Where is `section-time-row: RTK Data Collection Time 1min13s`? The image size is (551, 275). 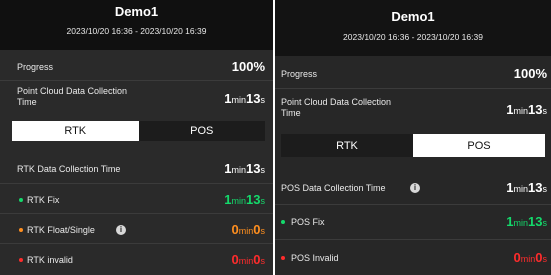 section-time-row: RTK Data Collection Time 1min13s is located at coordinates (136, 170).